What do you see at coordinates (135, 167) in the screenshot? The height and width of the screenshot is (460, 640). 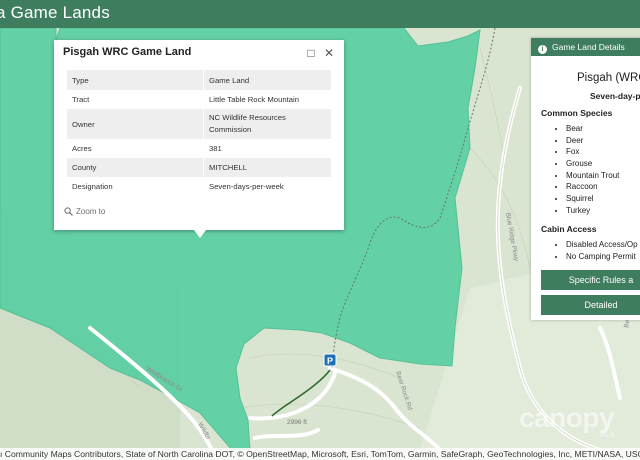 I see `attribute-key: County` at bounding box center [135, 167].